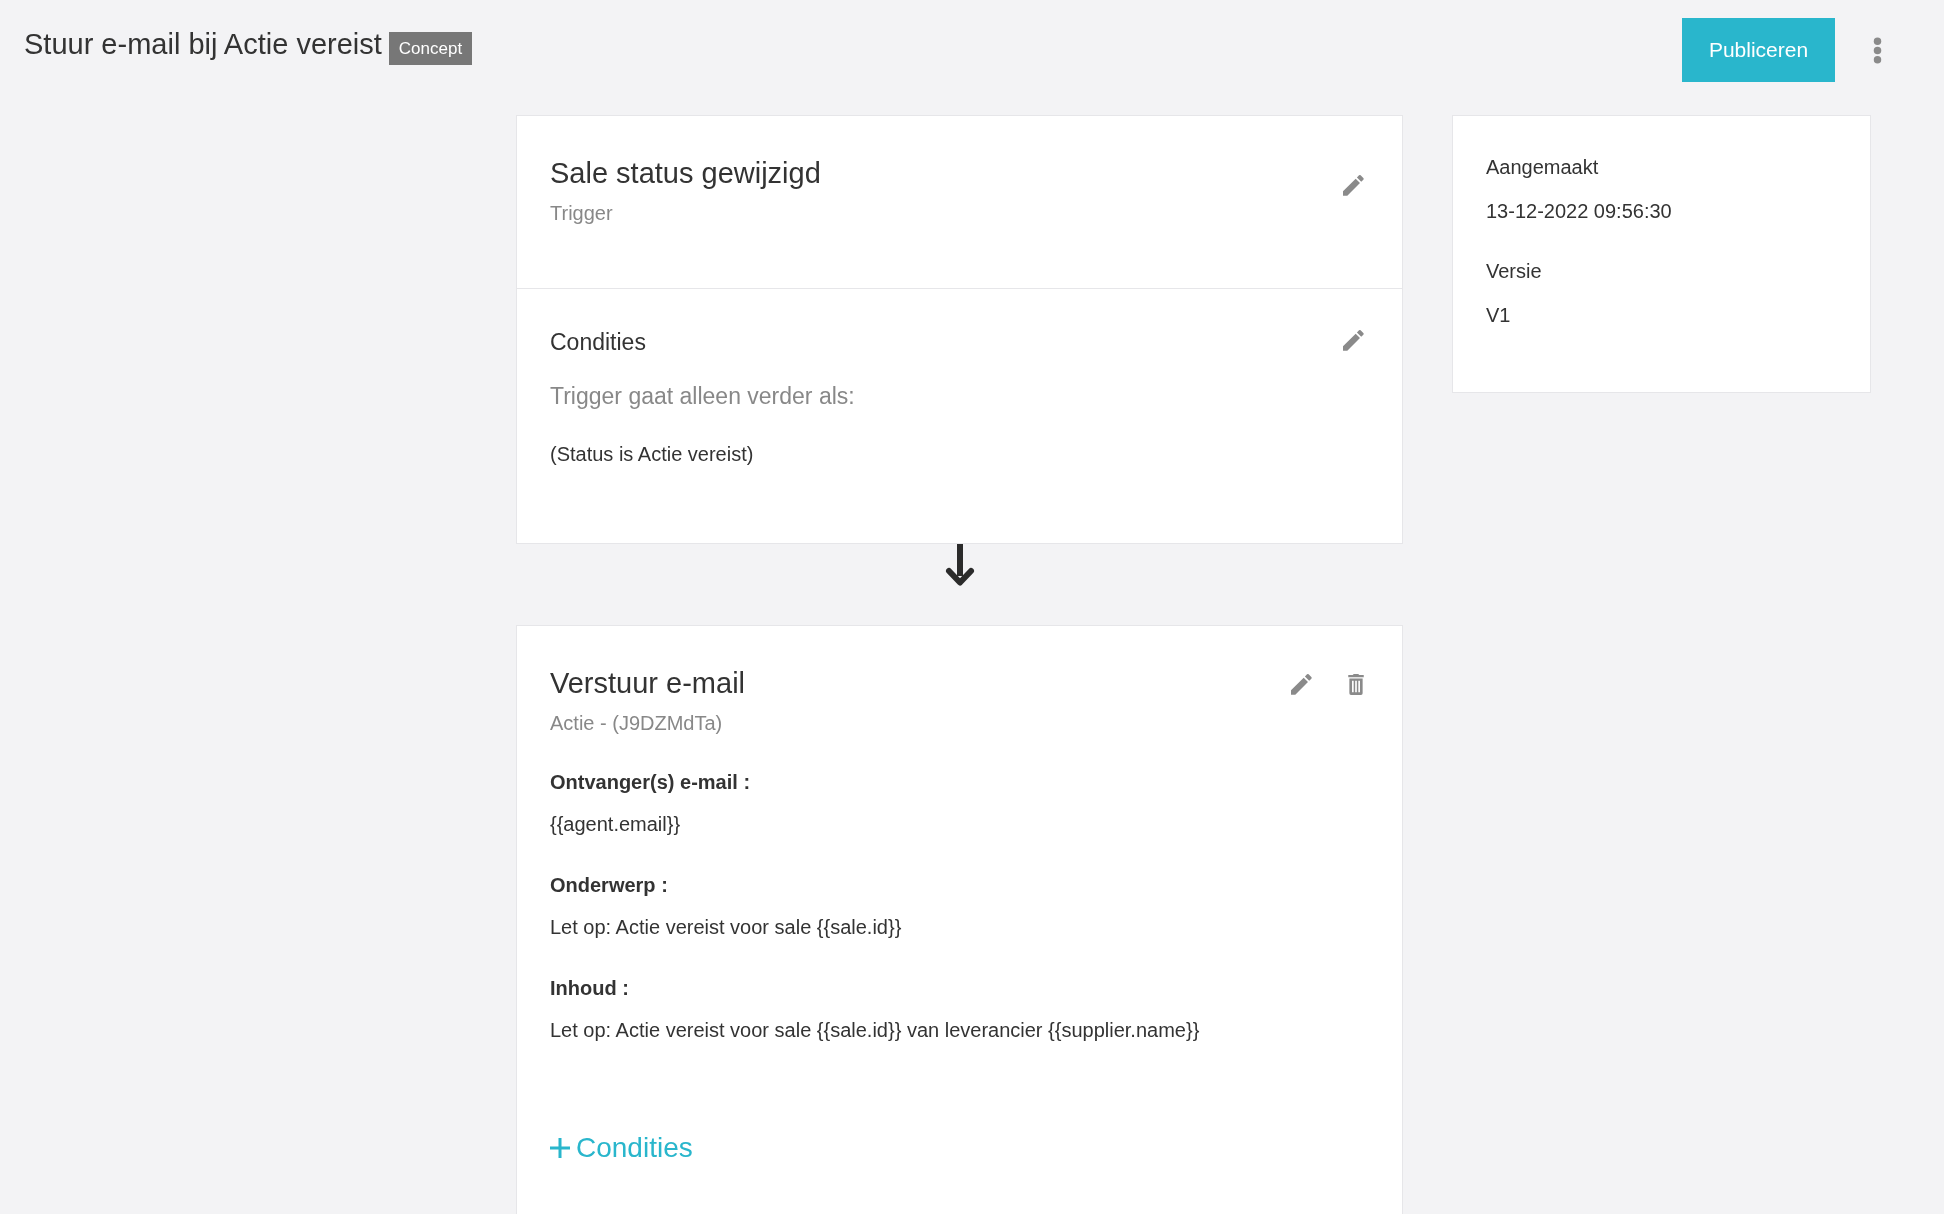  I want to click on conditions-heading: Condities, so click(598, 342).